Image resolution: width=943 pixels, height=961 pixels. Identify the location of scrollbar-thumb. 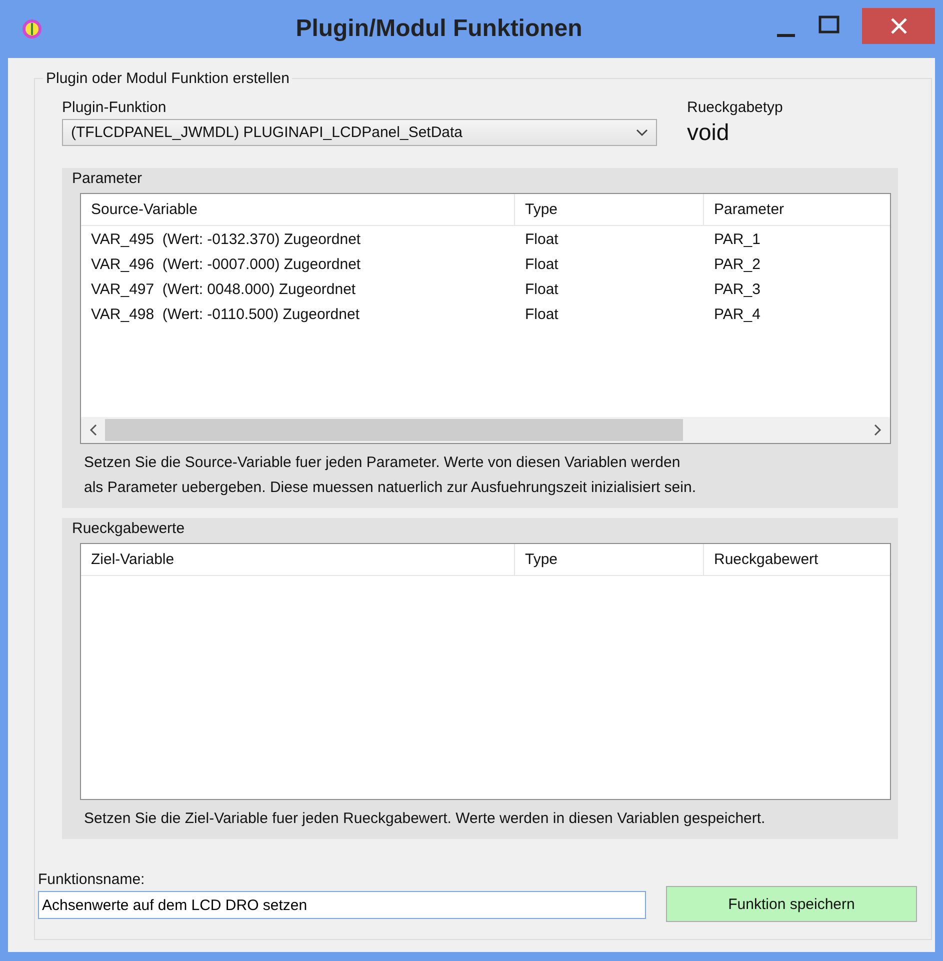
(394, 430).